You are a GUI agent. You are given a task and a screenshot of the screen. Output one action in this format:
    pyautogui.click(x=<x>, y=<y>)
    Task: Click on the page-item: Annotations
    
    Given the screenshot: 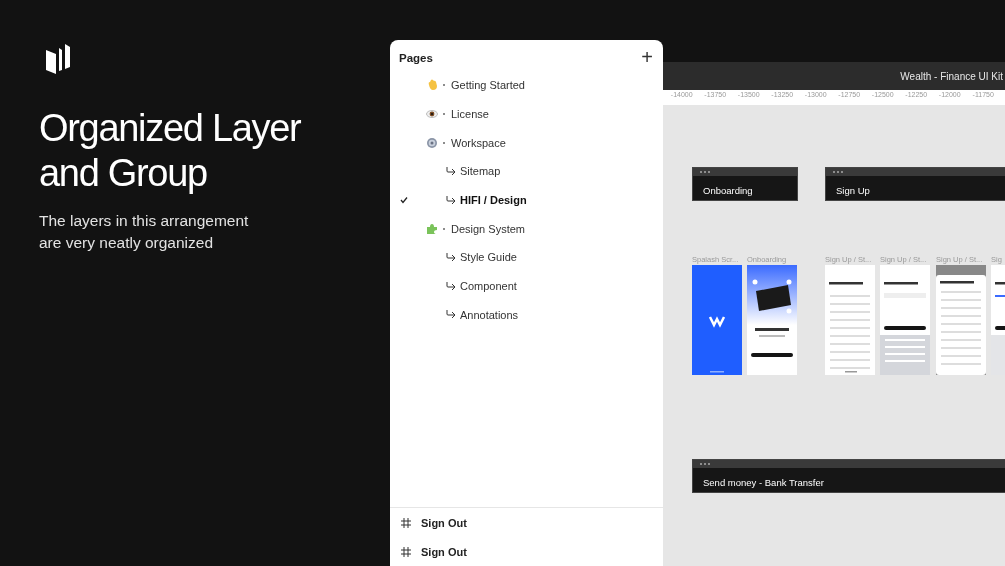 What is the action you would take?
    pyautogui.click(x=489, y=314)
    